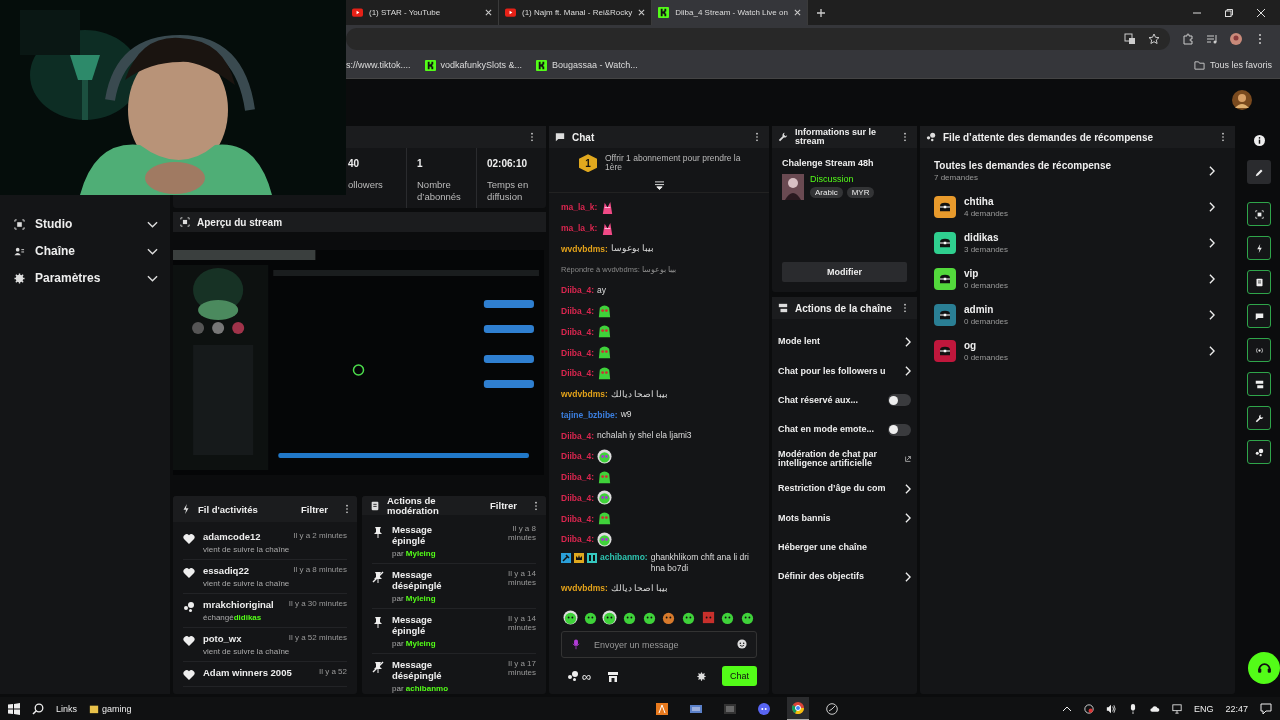 This screenshot has height=720, width=1280. What do you see at coordinates (844, 459) in the screenshot?
I see `channel-action: Modération de chat par intelligence artificielle` at bounding box center [844, 459].